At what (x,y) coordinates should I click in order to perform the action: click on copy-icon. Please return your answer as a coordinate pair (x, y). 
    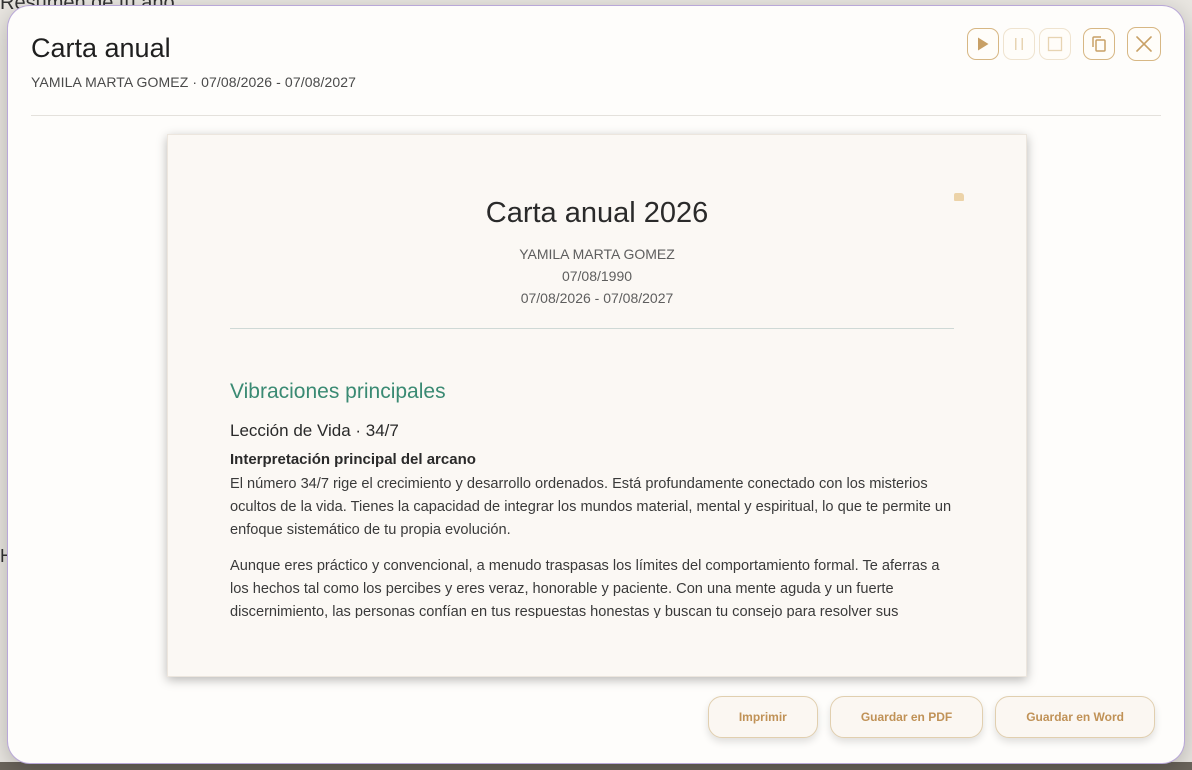
    Looking at the image, I should click on (1099, 44).